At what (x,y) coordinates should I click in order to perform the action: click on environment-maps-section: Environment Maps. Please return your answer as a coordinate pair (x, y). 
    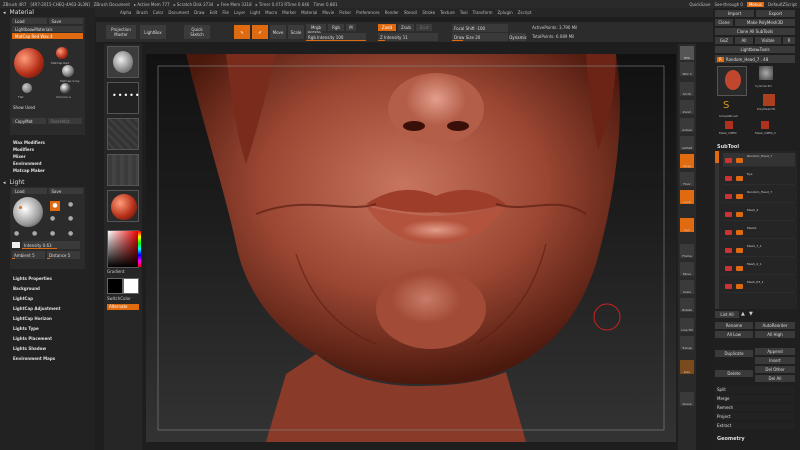
    Looking at the image, I should click on (47, 358).